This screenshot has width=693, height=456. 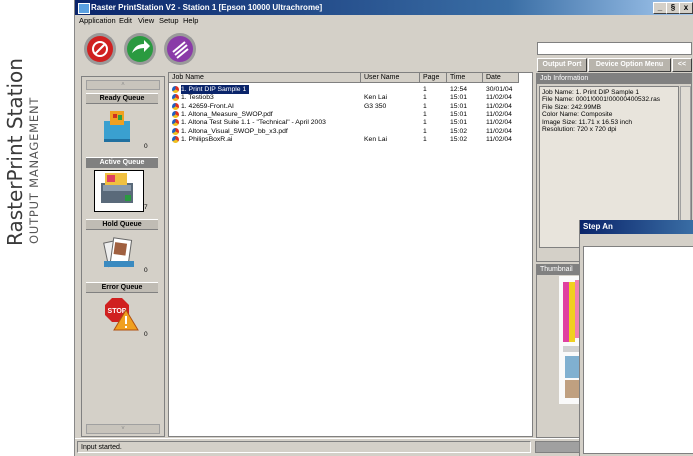 I want to click on brand-panel: RasterPrint Station OUTPUT MANAGEMENT, so click(x=33, y=228).